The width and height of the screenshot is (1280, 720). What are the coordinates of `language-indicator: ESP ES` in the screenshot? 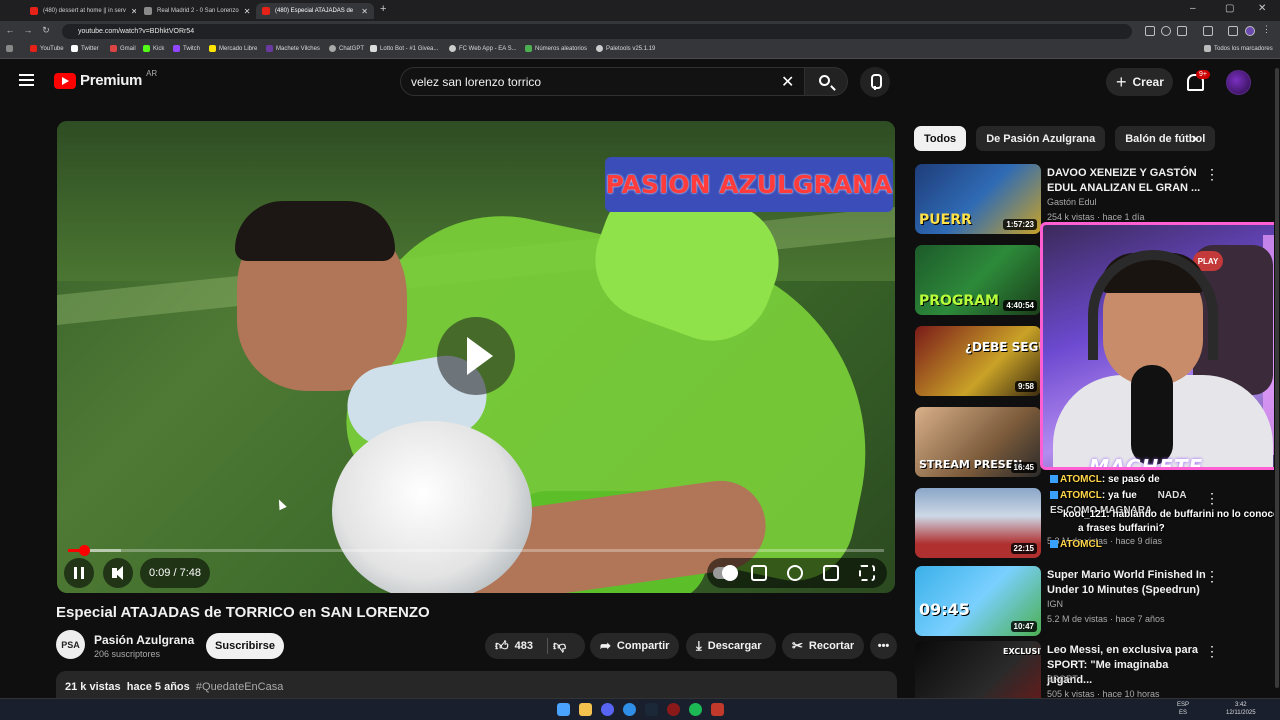 It's located at (1183, 709).